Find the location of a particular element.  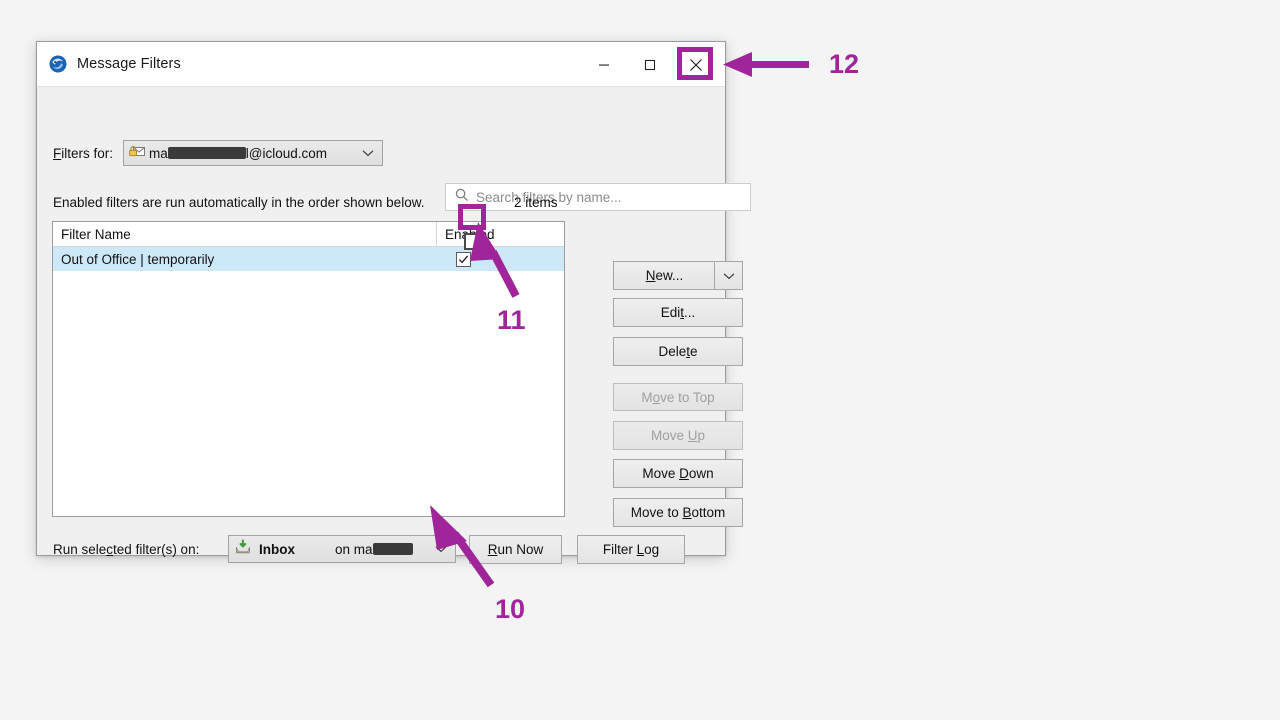

account-email: ma l@icloud.com is located at coordinates (238, 153).